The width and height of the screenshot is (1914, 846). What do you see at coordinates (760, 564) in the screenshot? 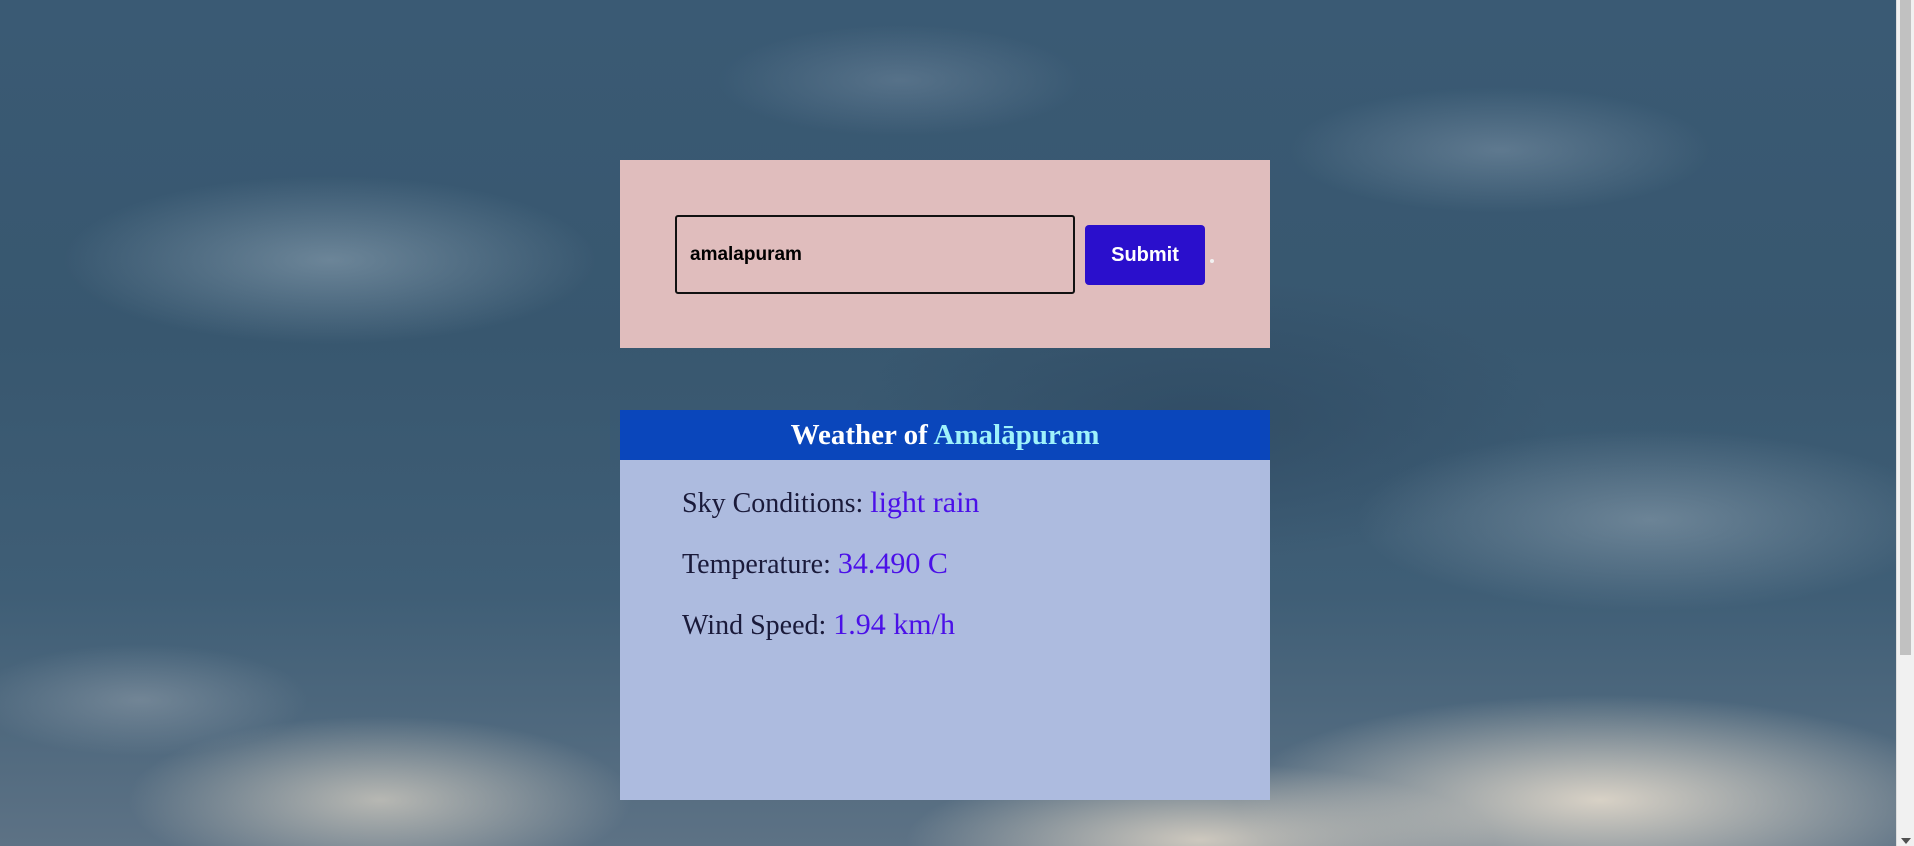
I see `temperature-label: Temperature:` at bounding box center [760, 564].